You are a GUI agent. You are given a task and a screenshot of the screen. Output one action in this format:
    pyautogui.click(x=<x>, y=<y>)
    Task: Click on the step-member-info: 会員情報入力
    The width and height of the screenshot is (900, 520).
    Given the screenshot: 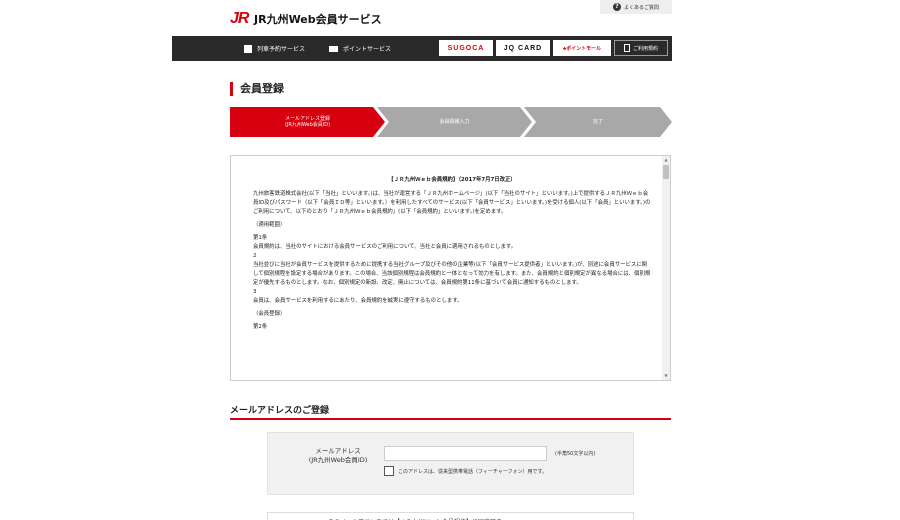 What is the action you would take?
    pyautogui.click(x=454, y=122)
    